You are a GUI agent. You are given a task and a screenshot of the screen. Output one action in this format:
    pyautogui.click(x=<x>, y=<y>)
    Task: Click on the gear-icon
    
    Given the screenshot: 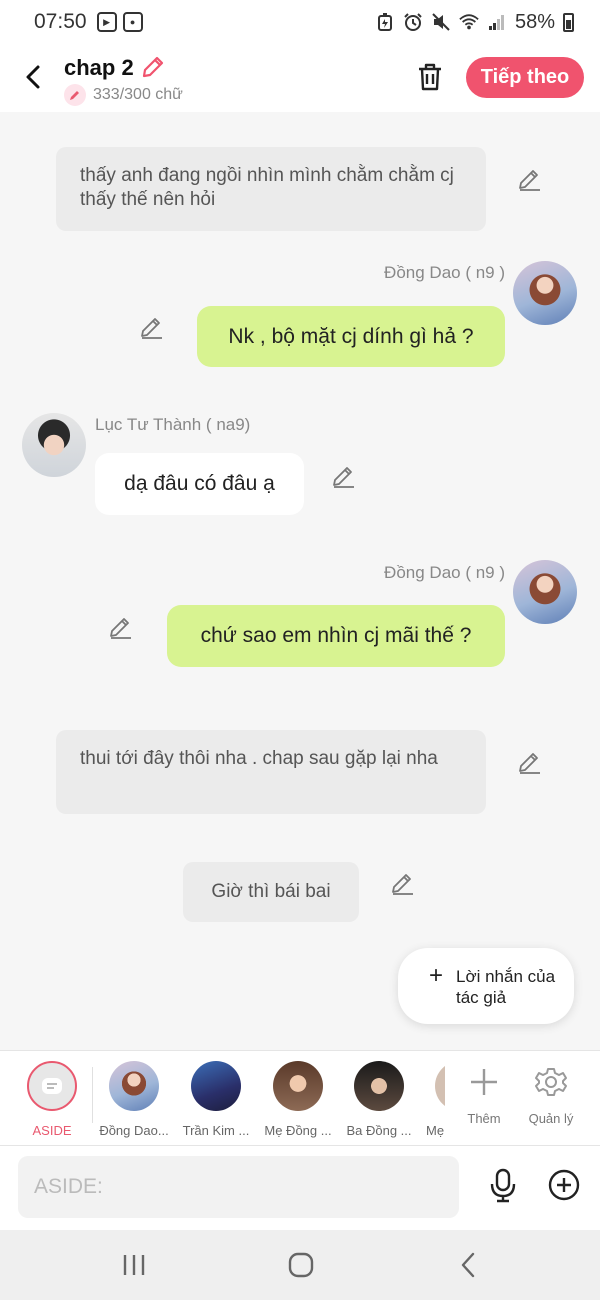 What is the action you would take?
    pyautogui.click(x=551, y=1082)
    